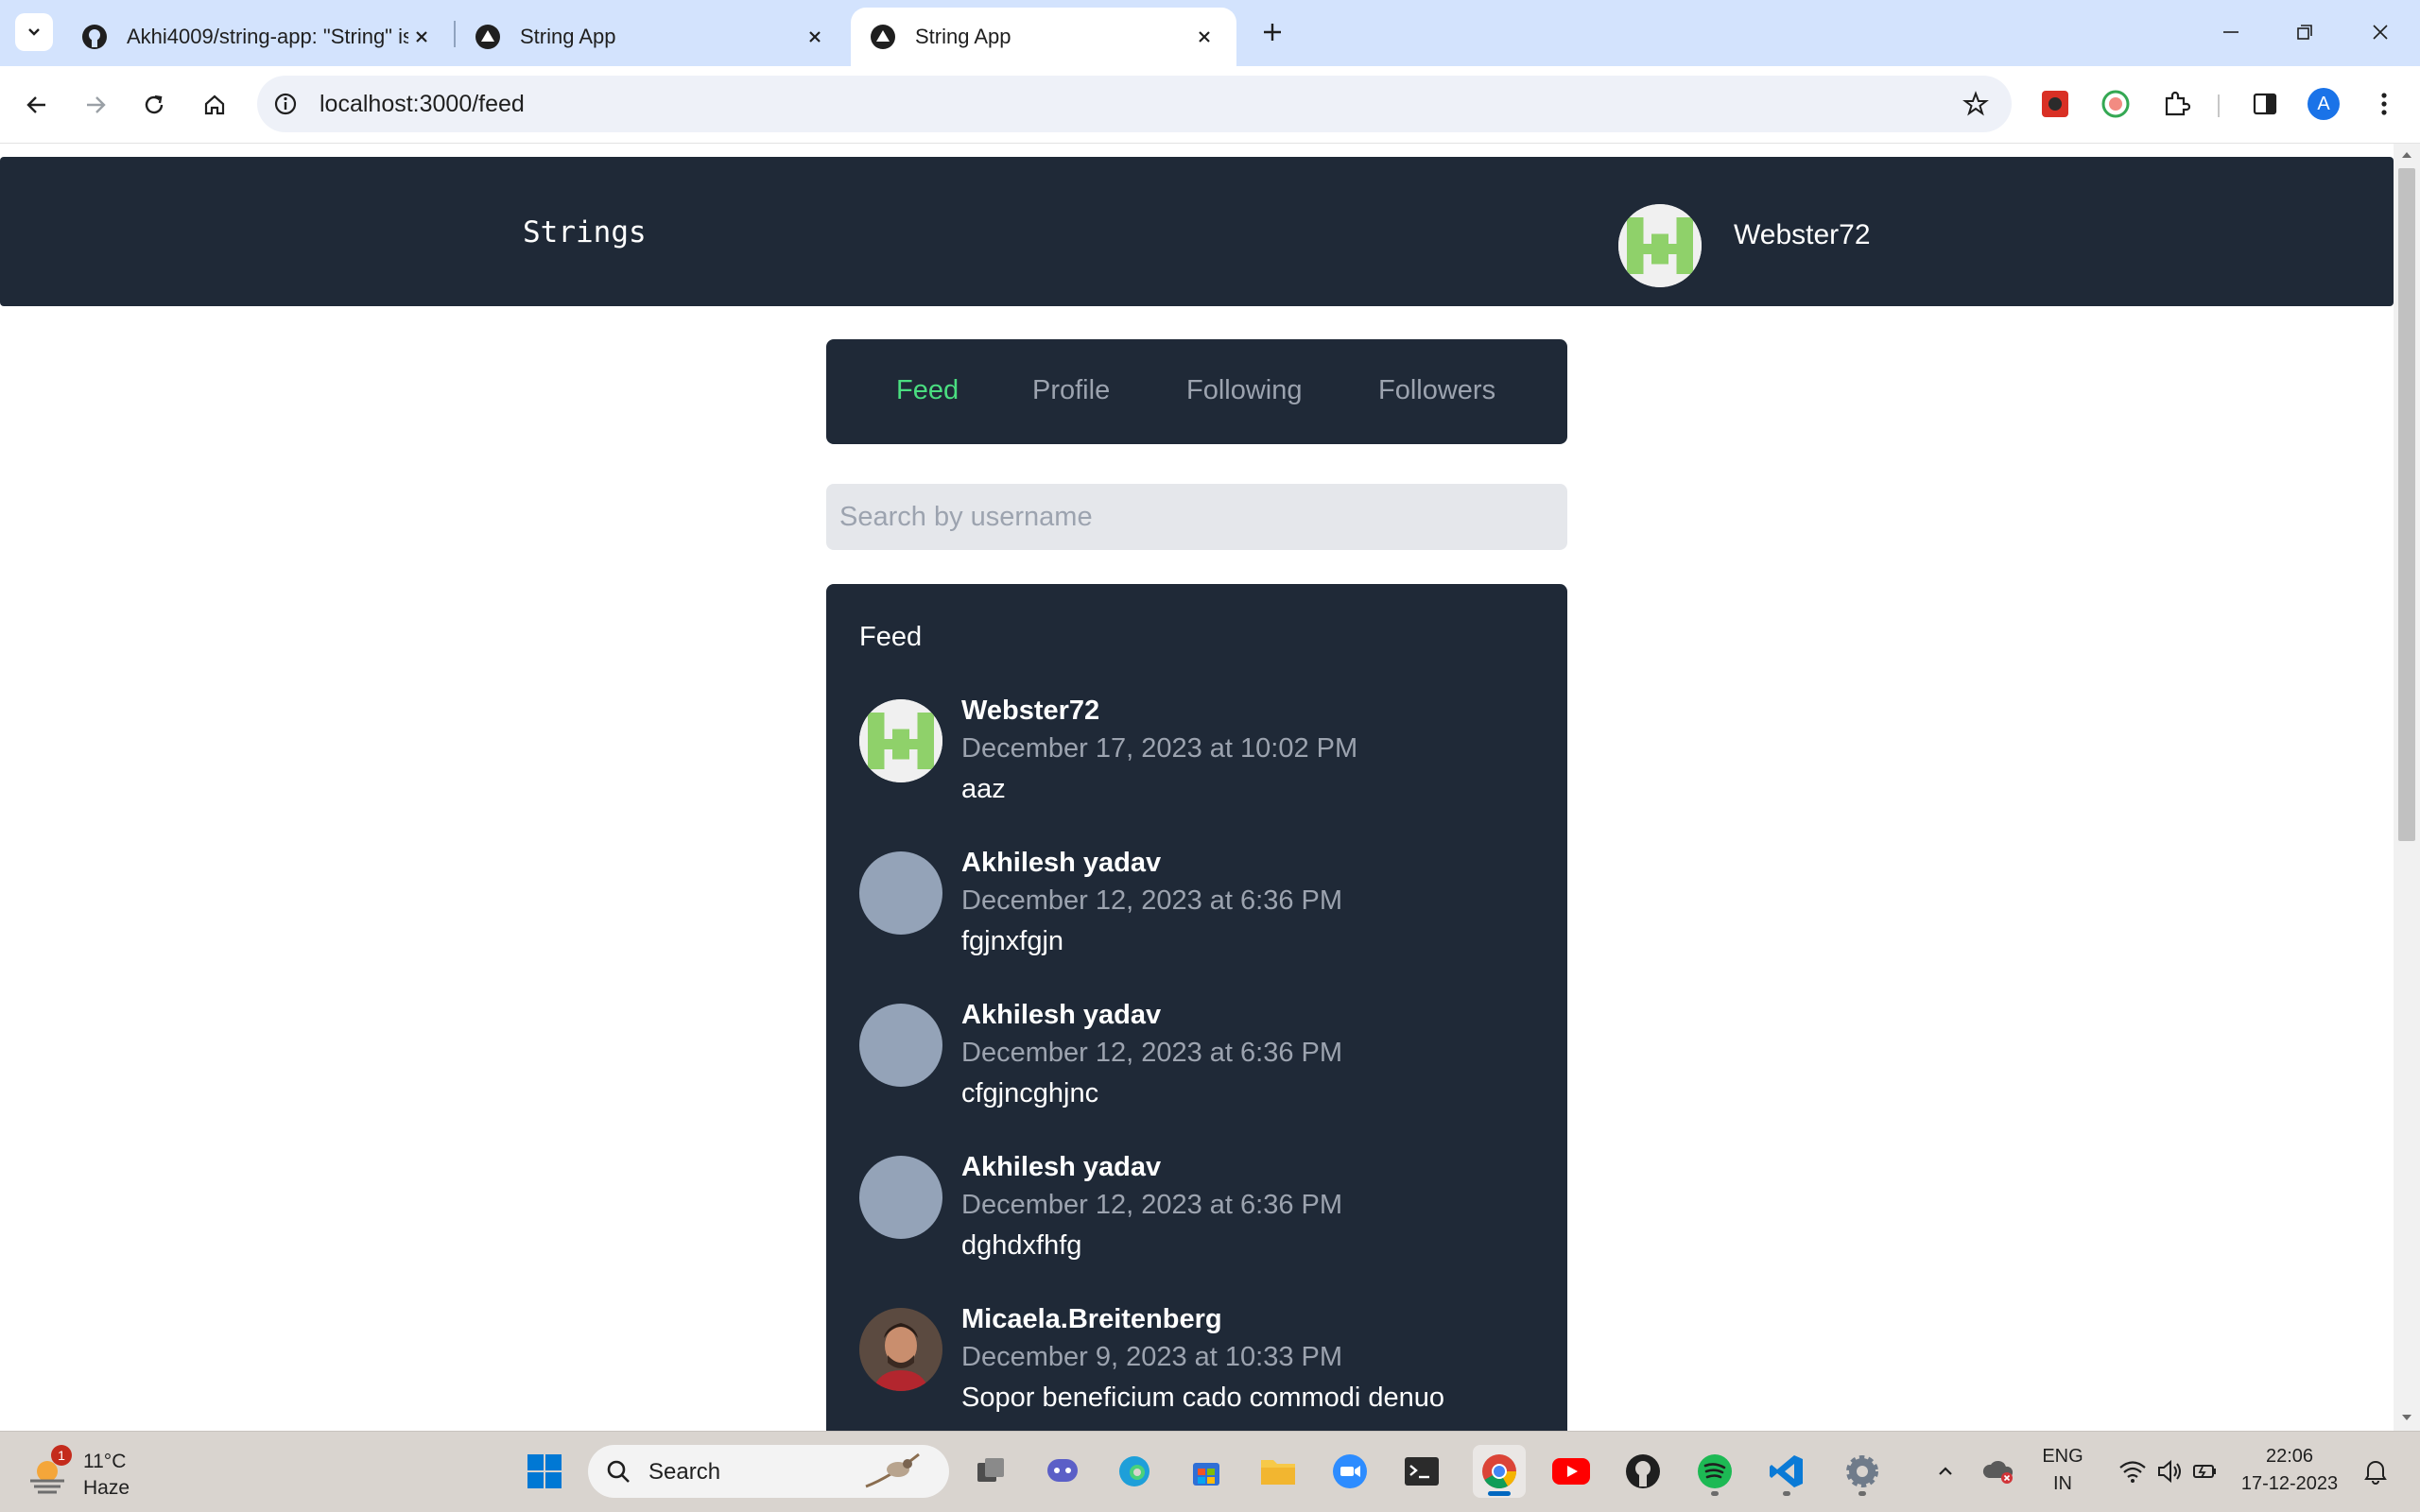 This screenshot has height=1512, width=2420. Describe the element at coordinates (2062, 1483) in the screenshot. I see `language-region: IN` at that location.